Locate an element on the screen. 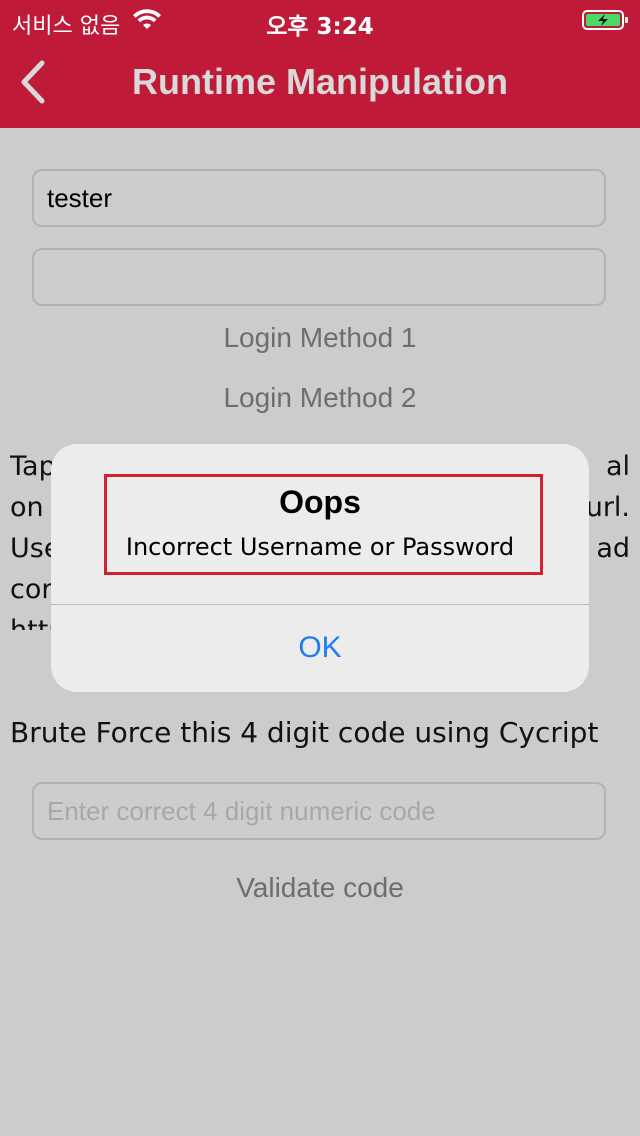 The height and width of the screenshot is (1136, 640). validate-code-button: Validate code is located at coordinates (320, 888).